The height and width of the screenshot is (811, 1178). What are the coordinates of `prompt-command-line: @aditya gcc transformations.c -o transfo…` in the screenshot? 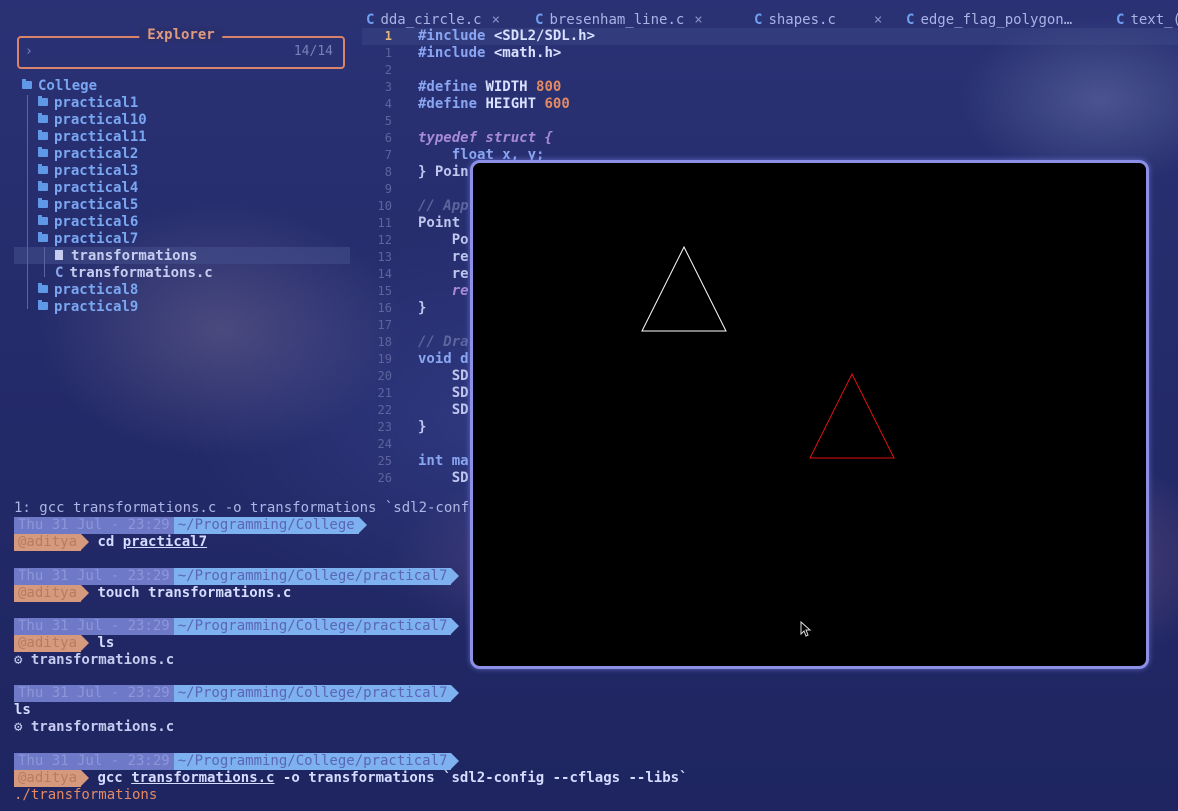 It's located at (351, 778).